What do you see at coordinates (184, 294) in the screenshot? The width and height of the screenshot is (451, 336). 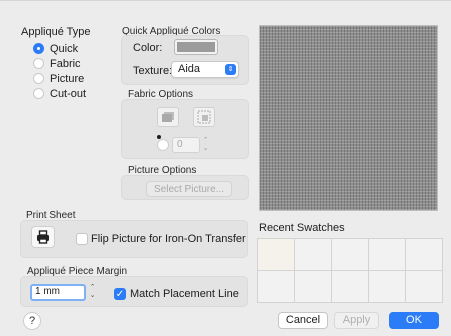 I see `match-placement-label: Match Placement Line` at bounding box center [184, 294].